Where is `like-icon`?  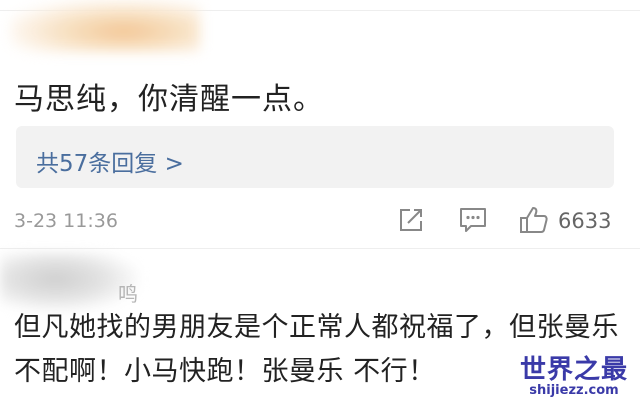 like-icon is located at coordinates (533, 220).